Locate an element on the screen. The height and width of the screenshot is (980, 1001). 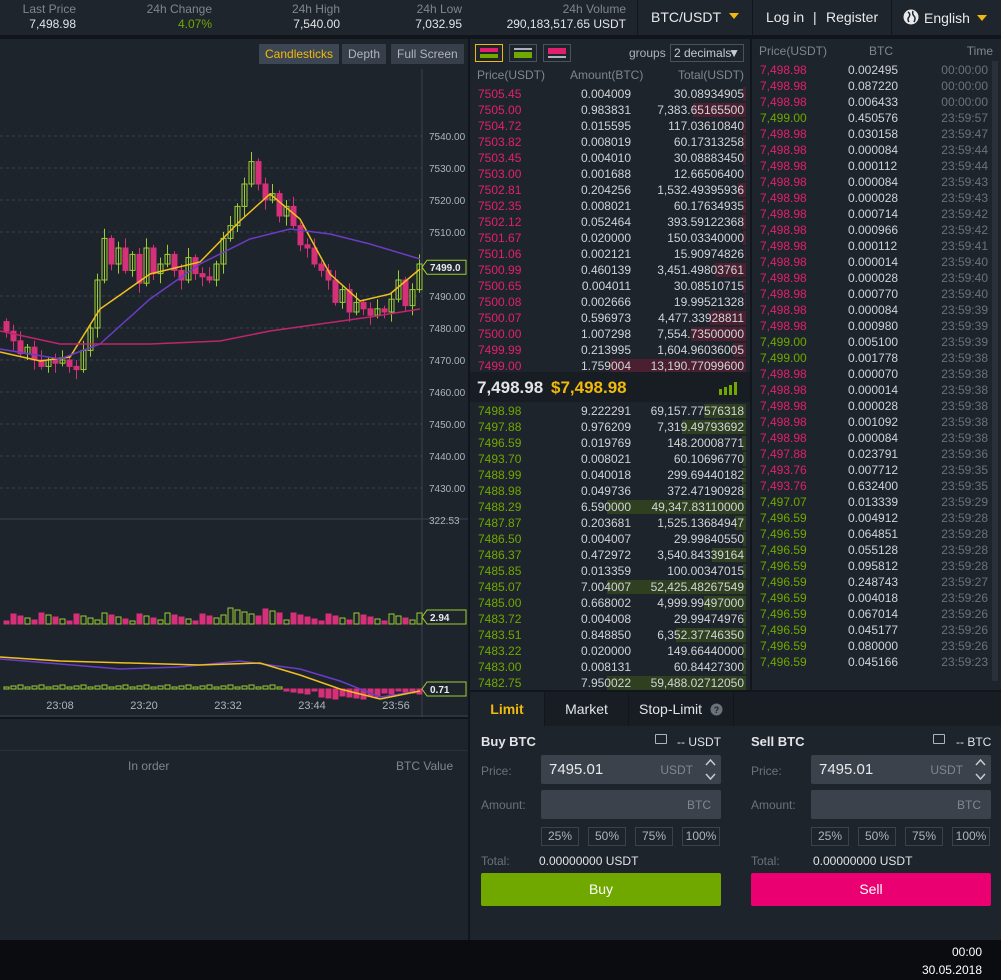
ask-row: 7501.06 0.002121 15.90974826 is located at coordinates (610, 254).